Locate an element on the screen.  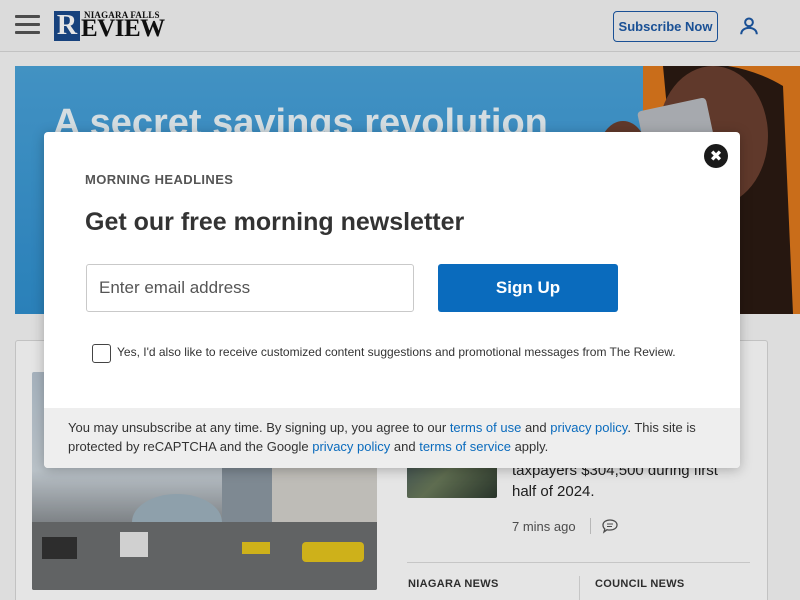
modal-headline: Get our free morning newsletter is located at coordinates (275, 222).